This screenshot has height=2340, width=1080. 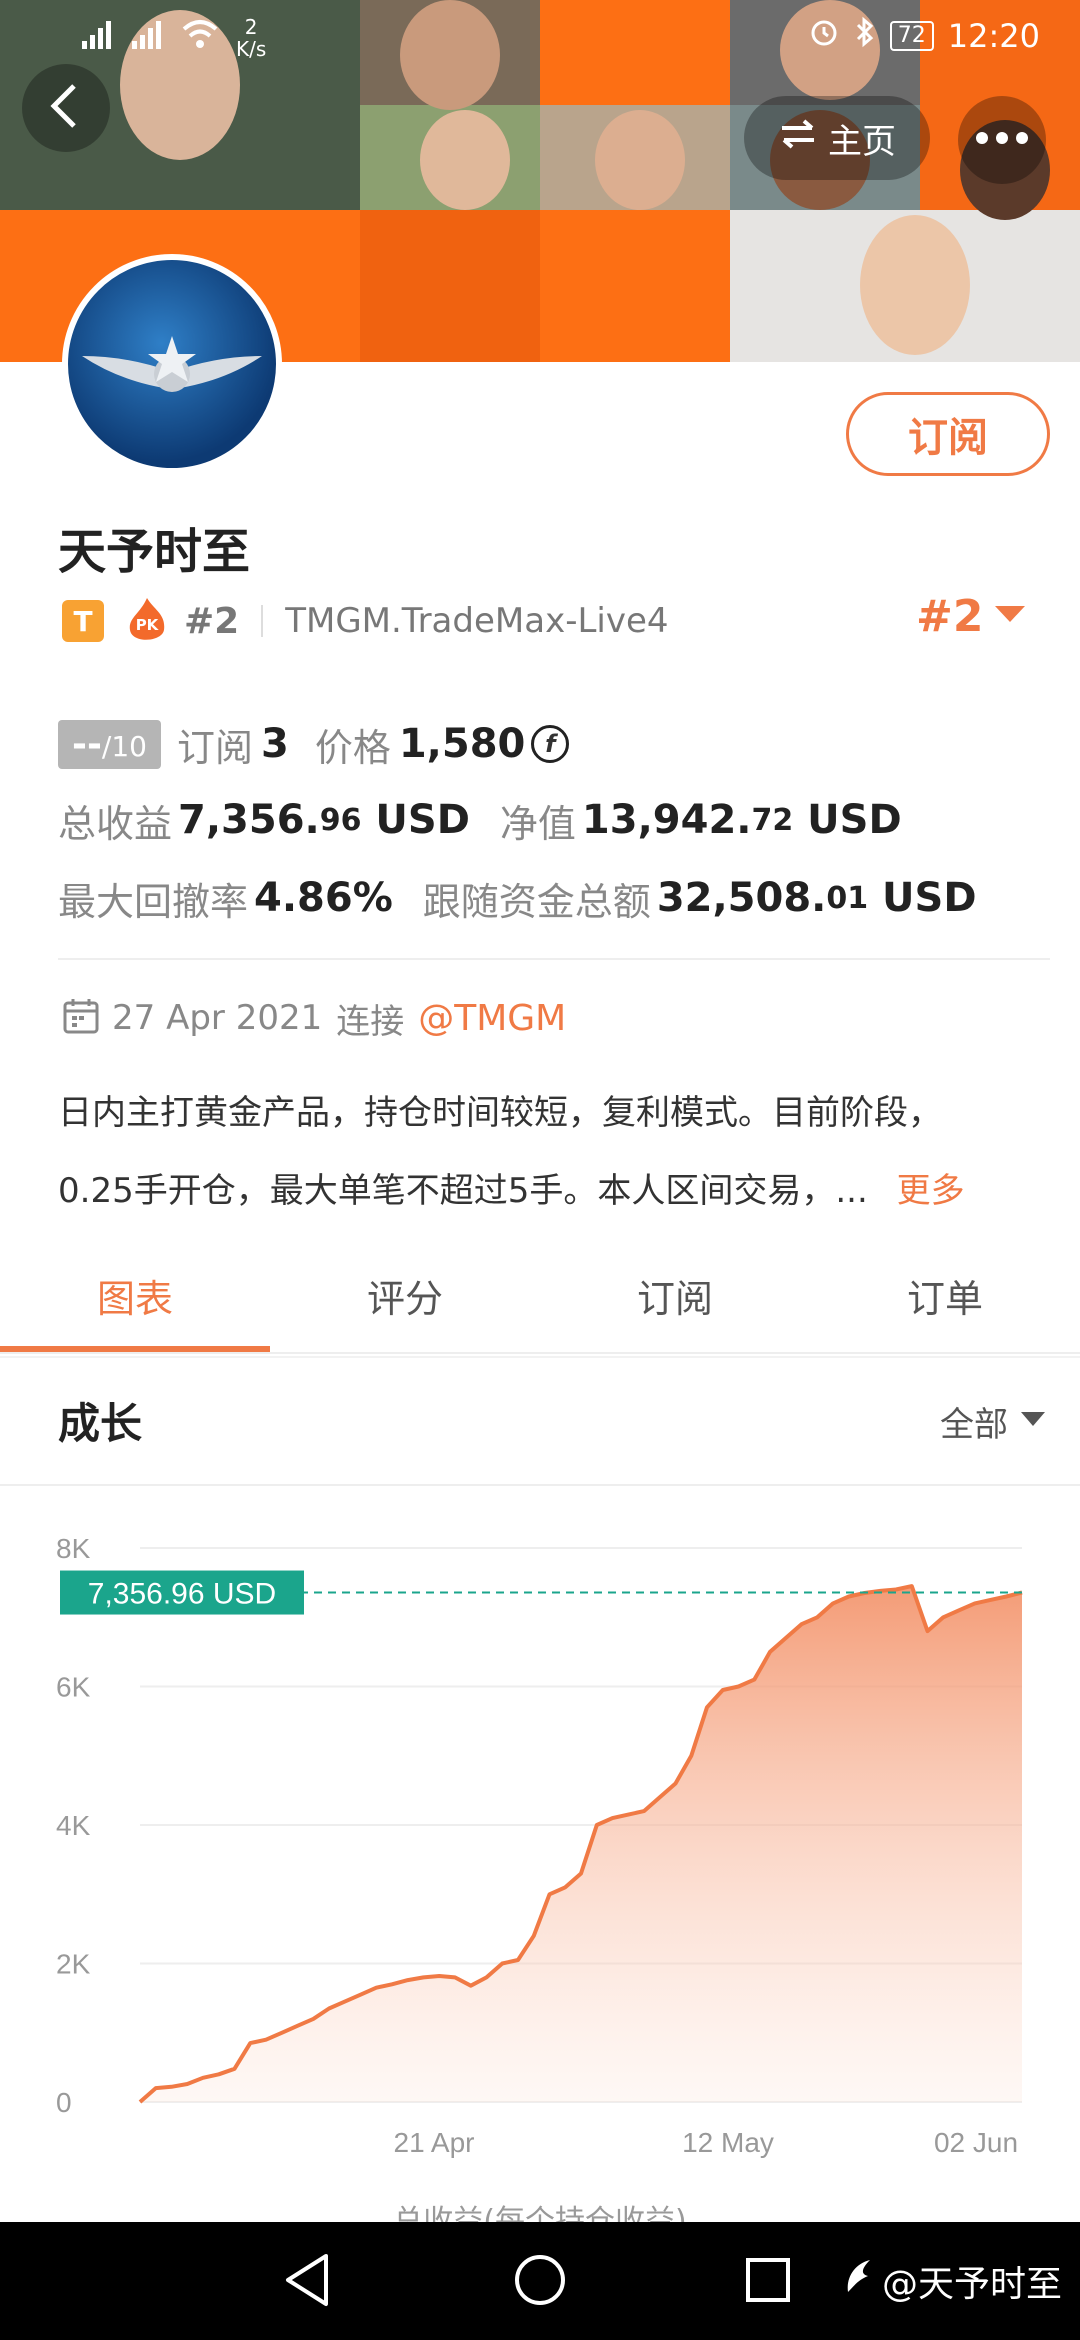 I want to click on description-line-1: 日内主打黄金产品，持仓时间较短，复利模式。目前阶段，, so click(x=500, y=1113).